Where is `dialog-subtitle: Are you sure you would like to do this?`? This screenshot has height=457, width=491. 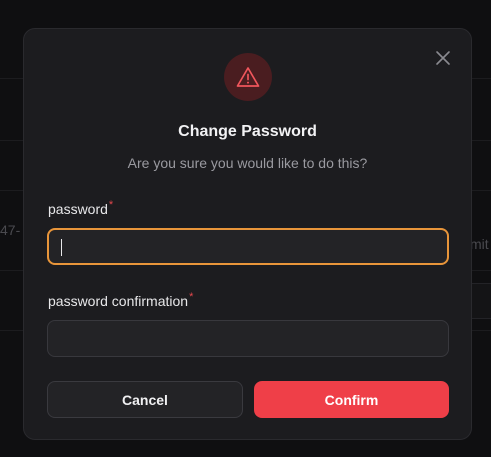 dialog-subtitle: Are you sure you would like to do this? is located at coordinates (247, 163).